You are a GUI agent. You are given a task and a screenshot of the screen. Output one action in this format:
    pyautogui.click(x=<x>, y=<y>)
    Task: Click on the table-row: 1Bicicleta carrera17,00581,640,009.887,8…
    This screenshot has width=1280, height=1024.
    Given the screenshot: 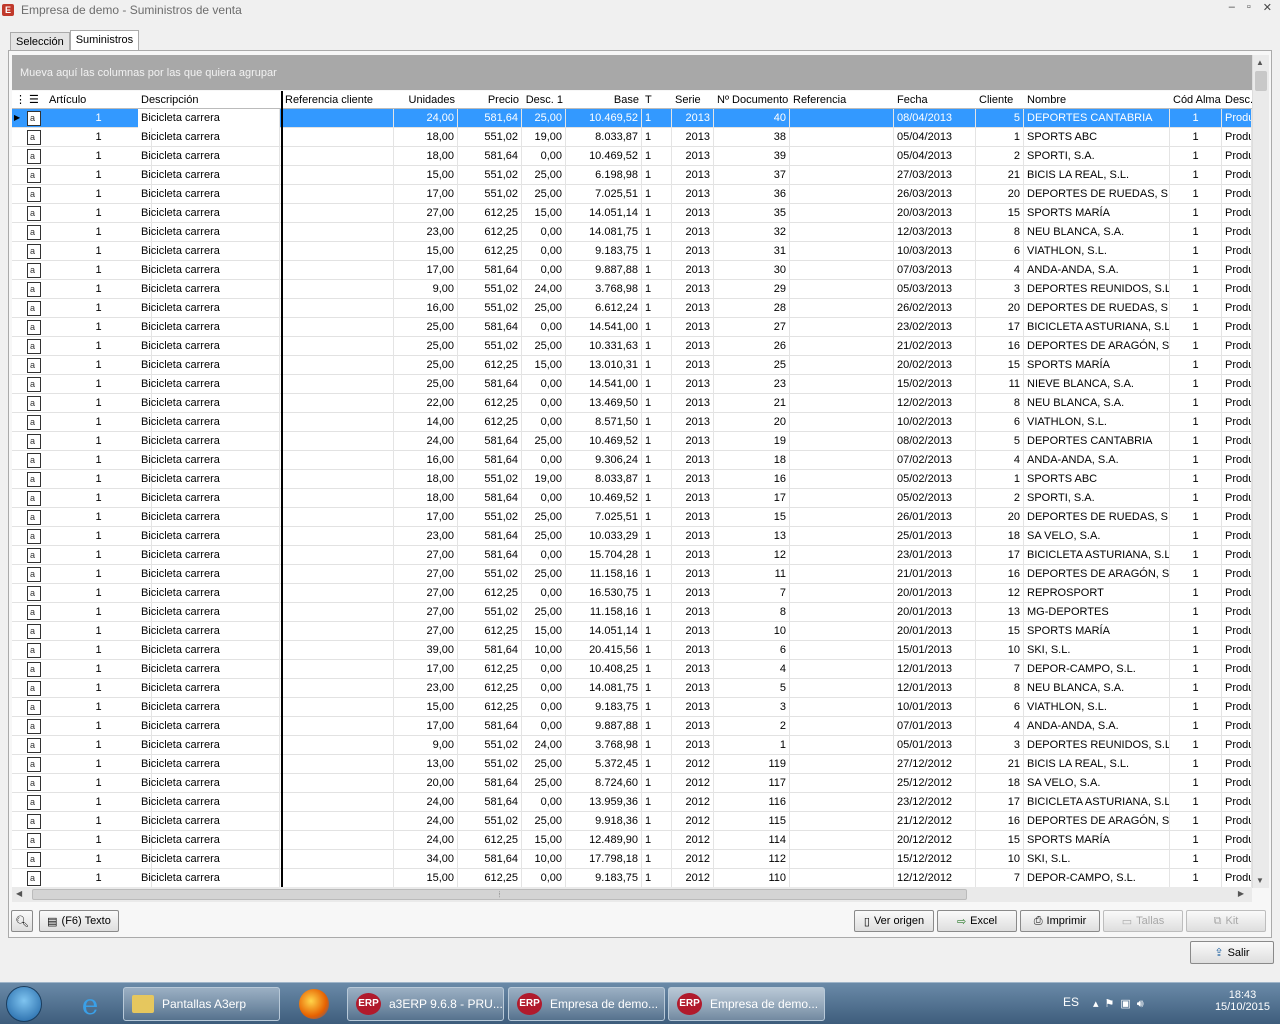 What is the action you would take?
    pyautogui.click(x=632, y=270)
    